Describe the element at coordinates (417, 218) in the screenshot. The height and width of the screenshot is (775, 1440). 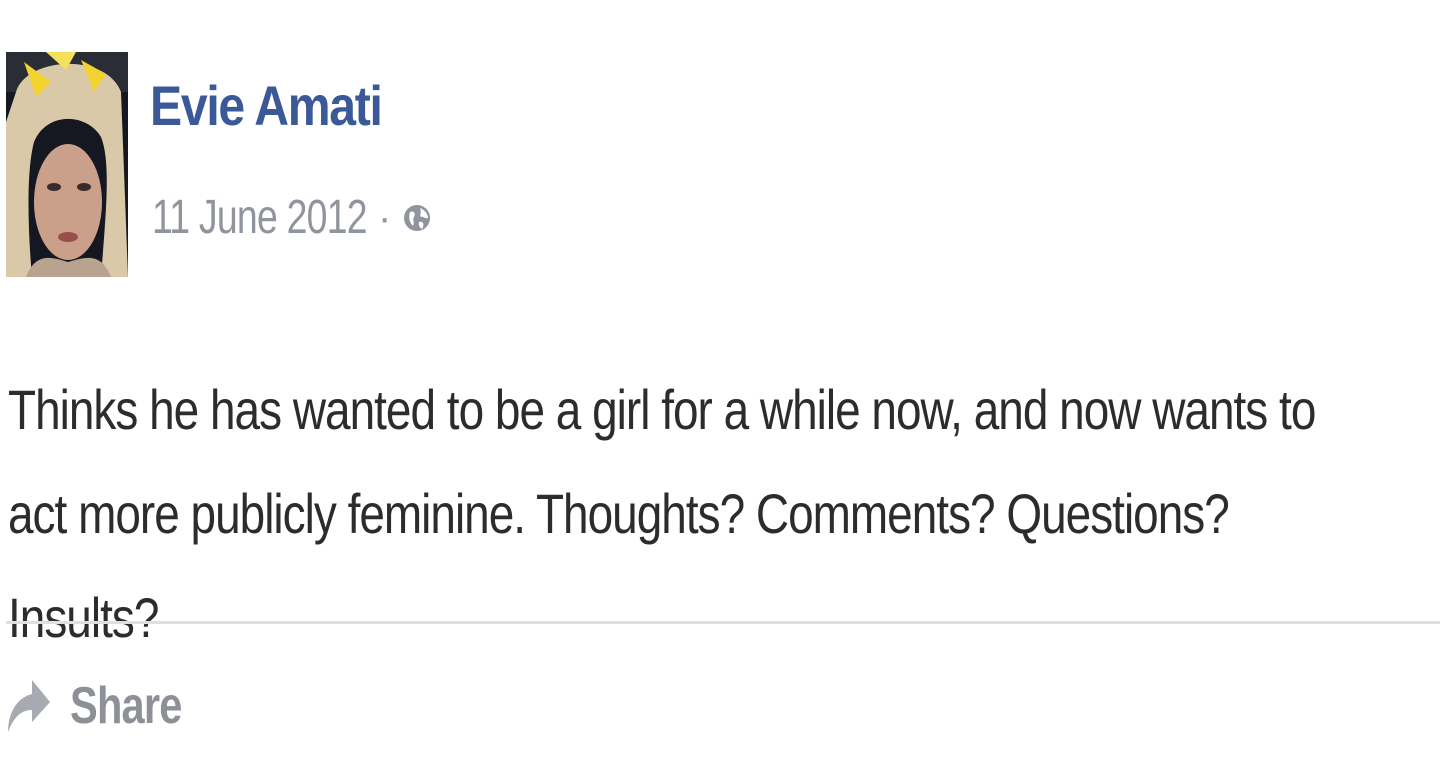
I see `globe-icon` at that location.